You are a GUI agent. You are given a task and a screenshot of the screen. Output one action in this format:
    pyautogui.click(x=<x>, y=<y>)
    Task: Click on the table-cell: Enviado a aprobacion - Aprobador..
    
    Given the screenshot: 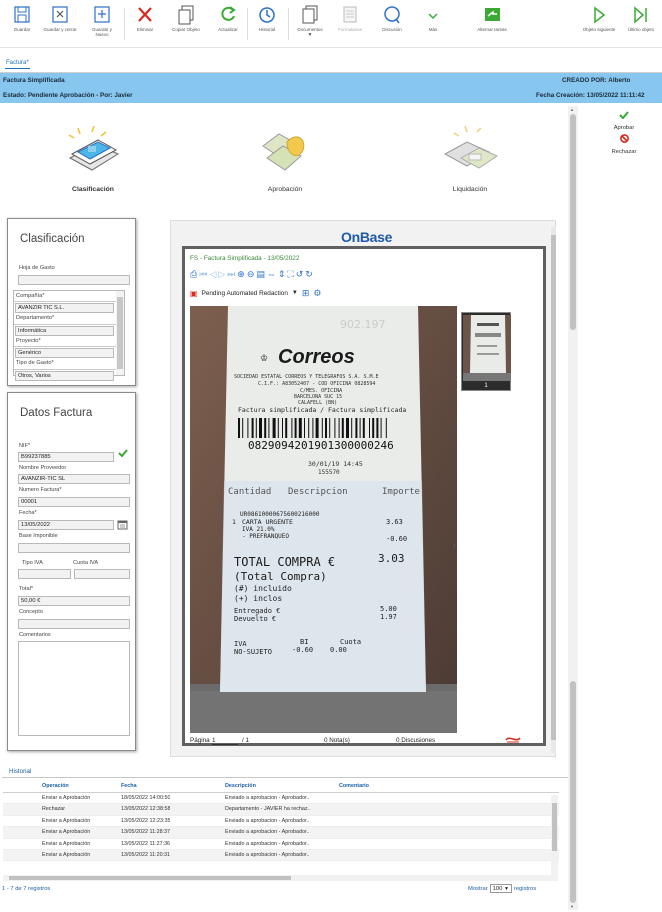 What is the action you would take?
    pyautogui.click(x=267, y=798)
    